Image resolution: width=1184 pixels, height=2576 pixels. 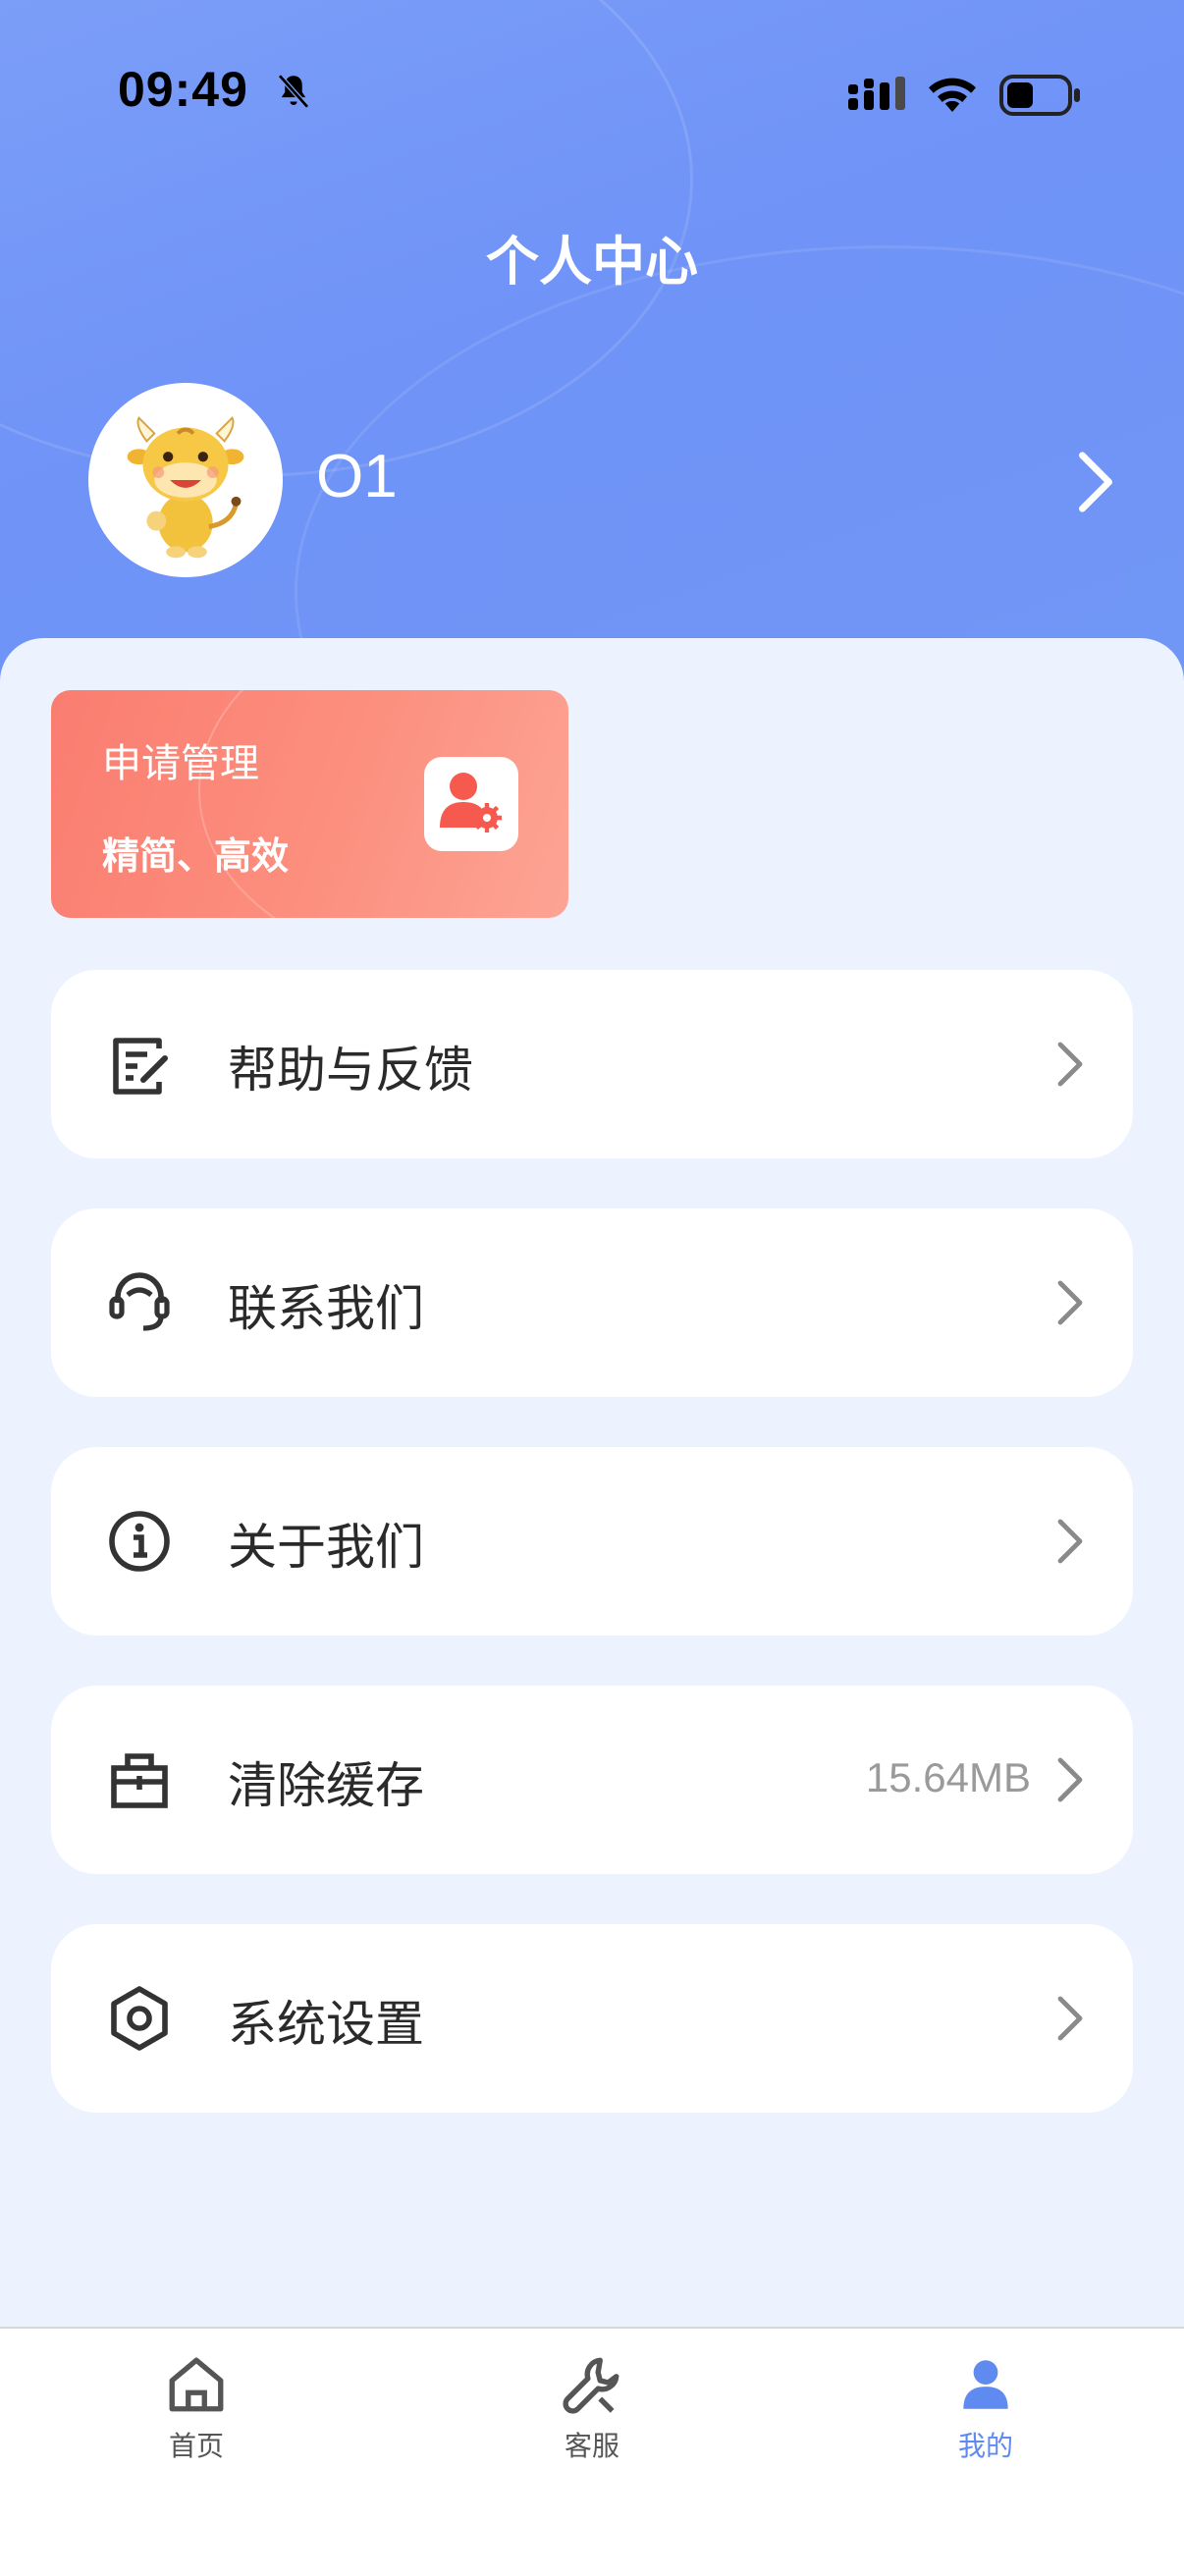 I want to click on menu-item-label: 系统设置, so click(x=326, y=2024).